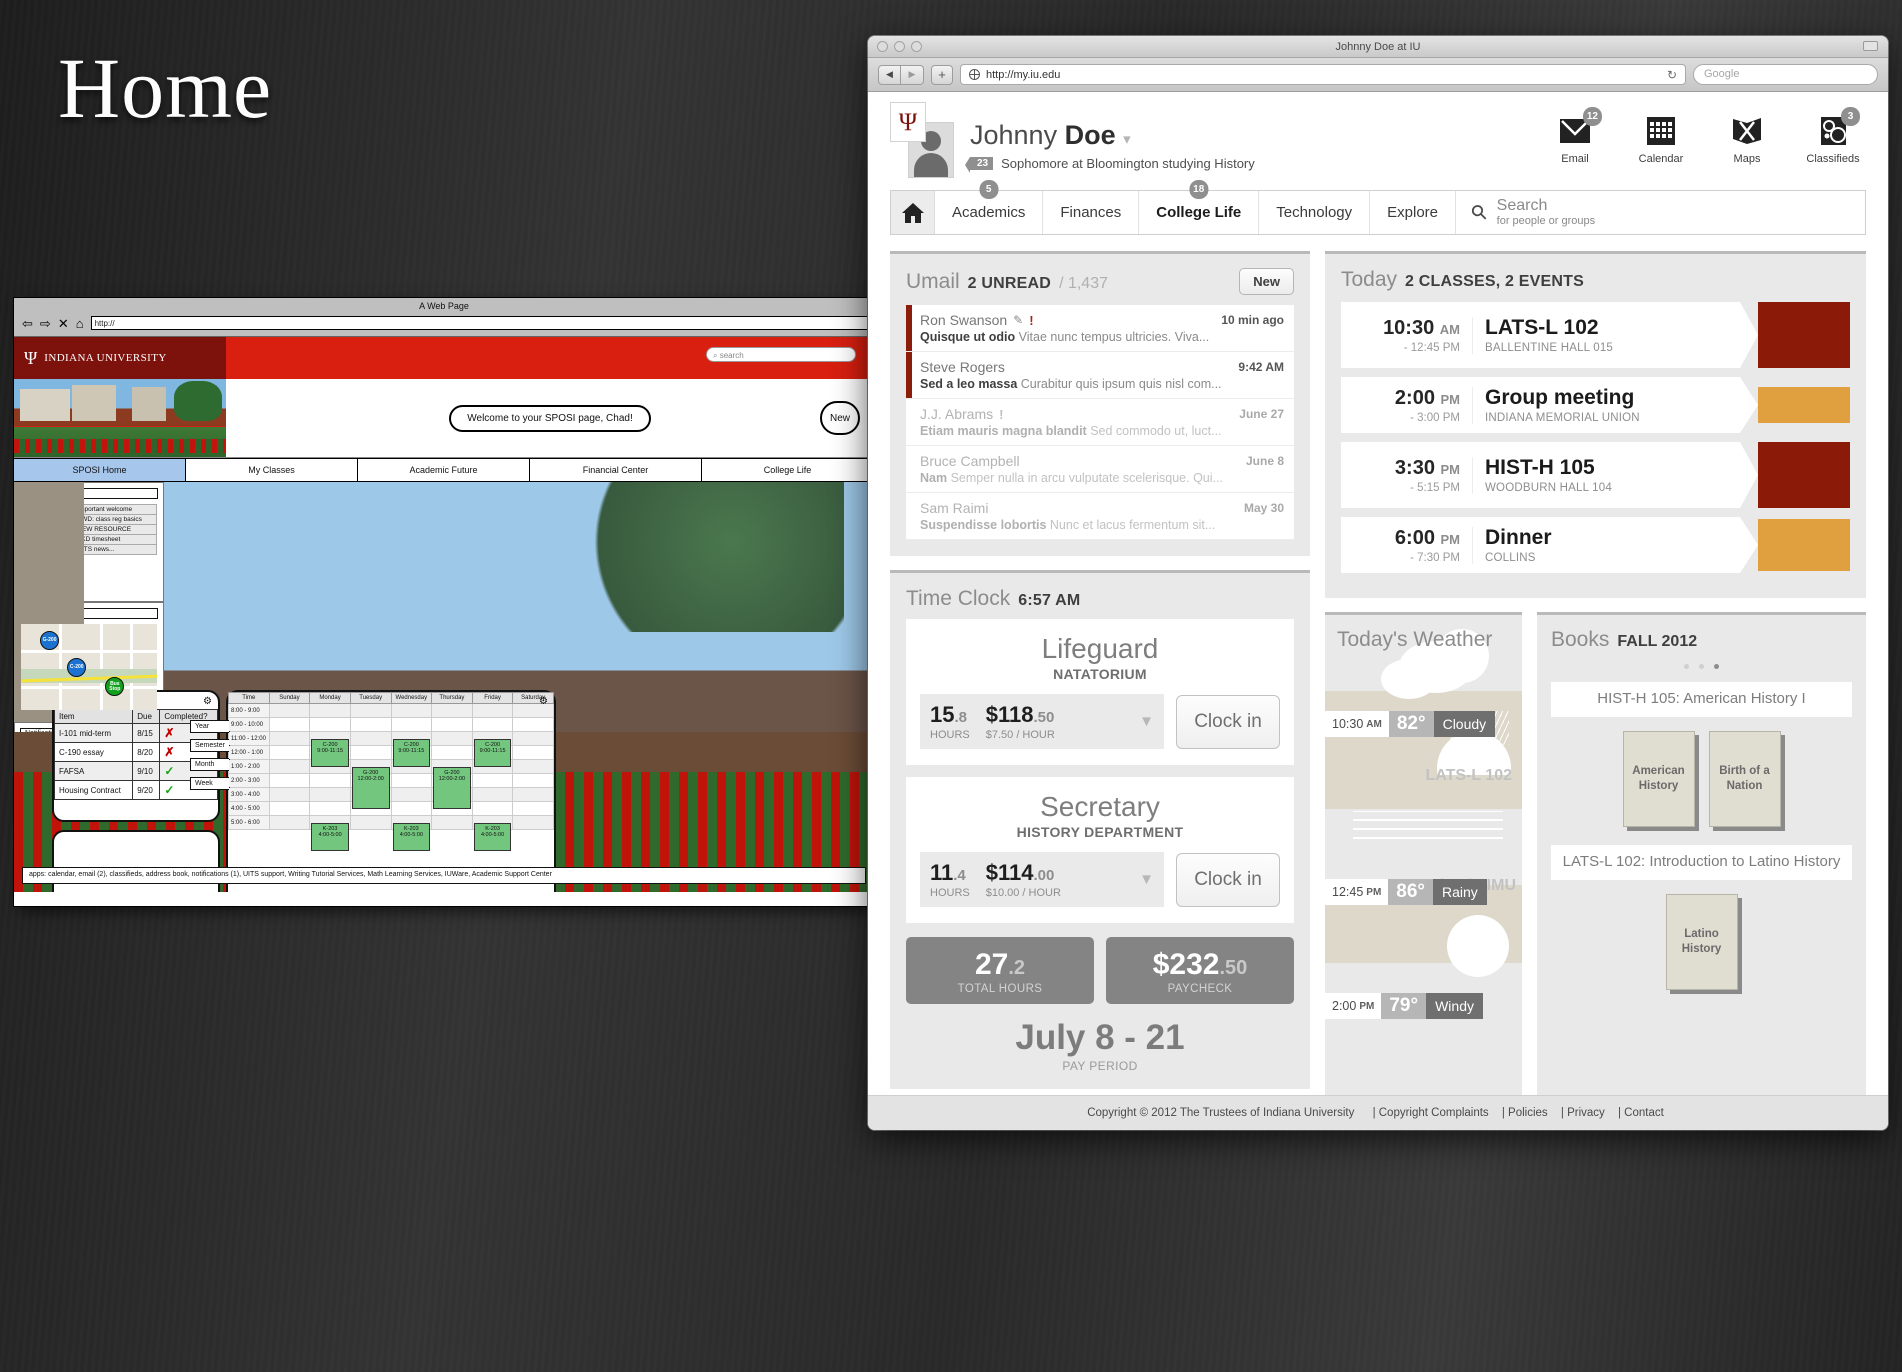  I want to click on legacy-url-input: http://, so click(479, 323).